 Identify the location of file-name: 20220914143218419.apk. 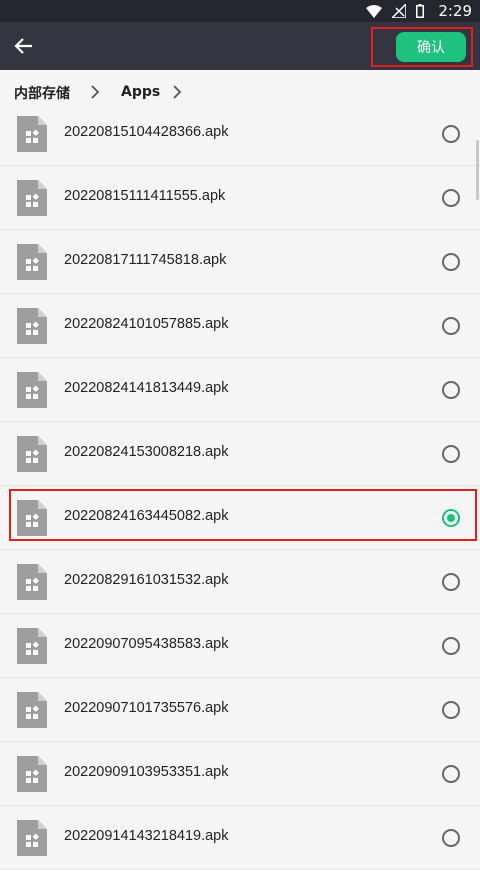
(146, 836).